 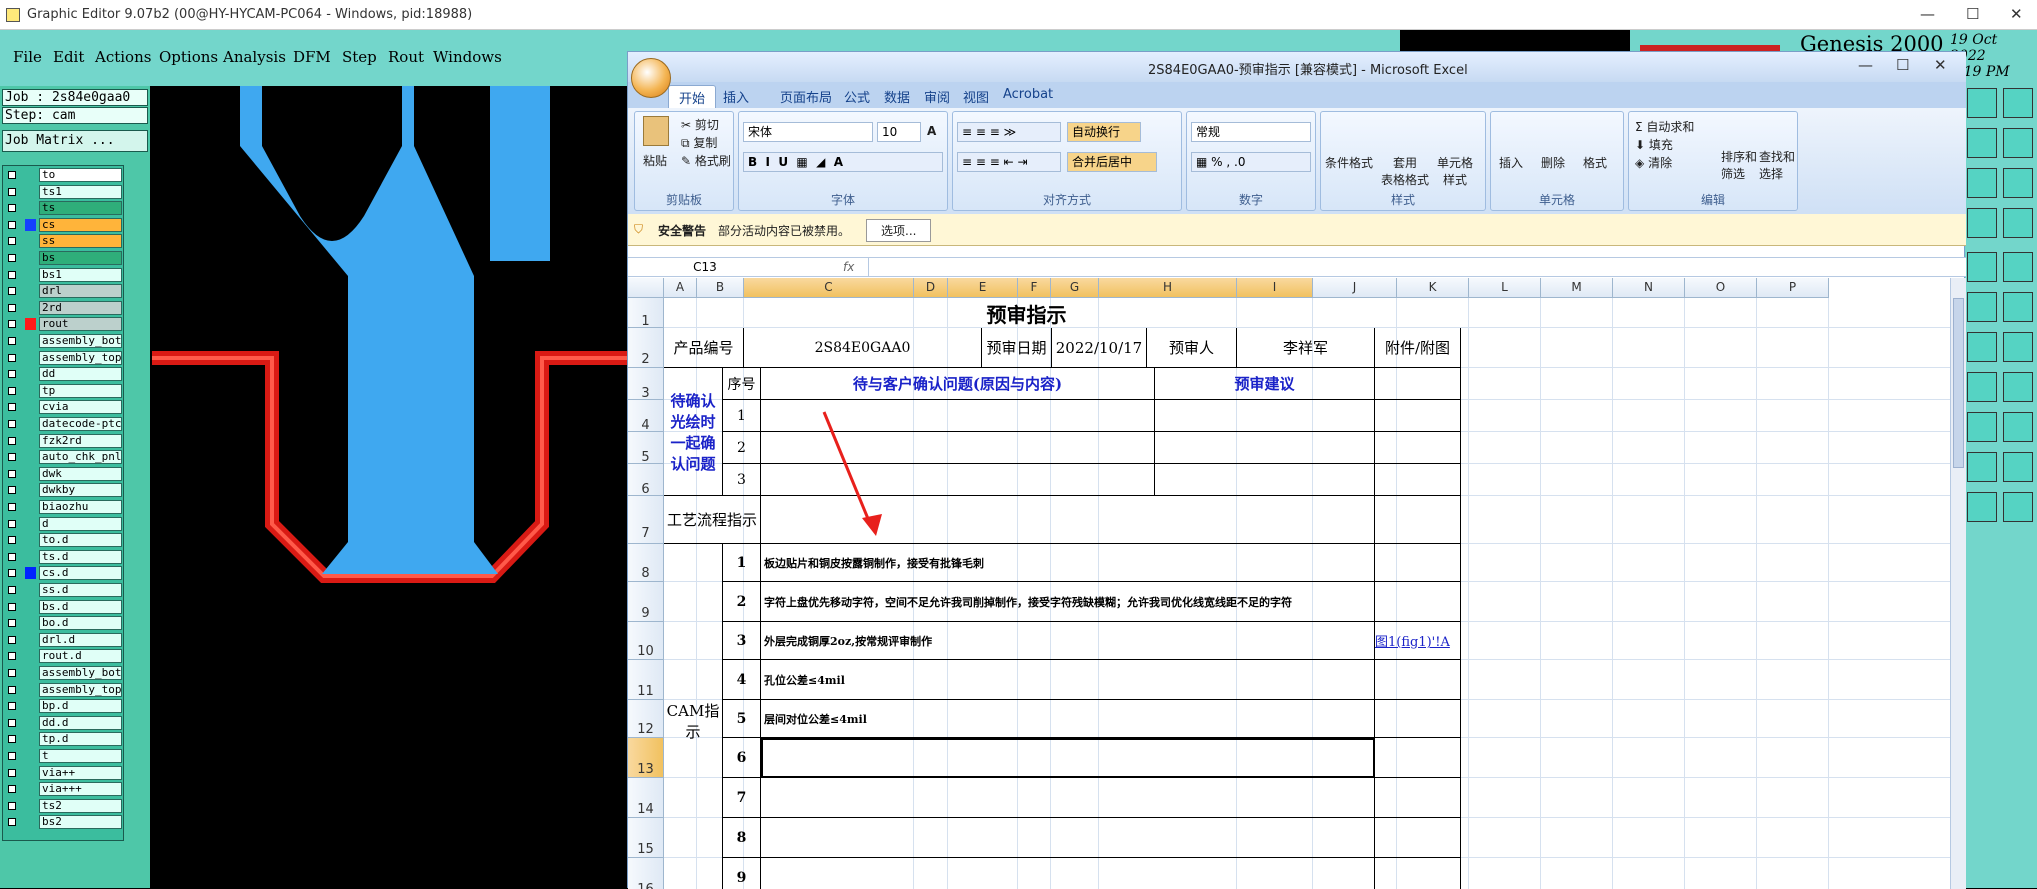 What do you see at coordinates (931, 131) in the screenshot?
I see `grow-font-icon: A` at bounding box center [931, 131].